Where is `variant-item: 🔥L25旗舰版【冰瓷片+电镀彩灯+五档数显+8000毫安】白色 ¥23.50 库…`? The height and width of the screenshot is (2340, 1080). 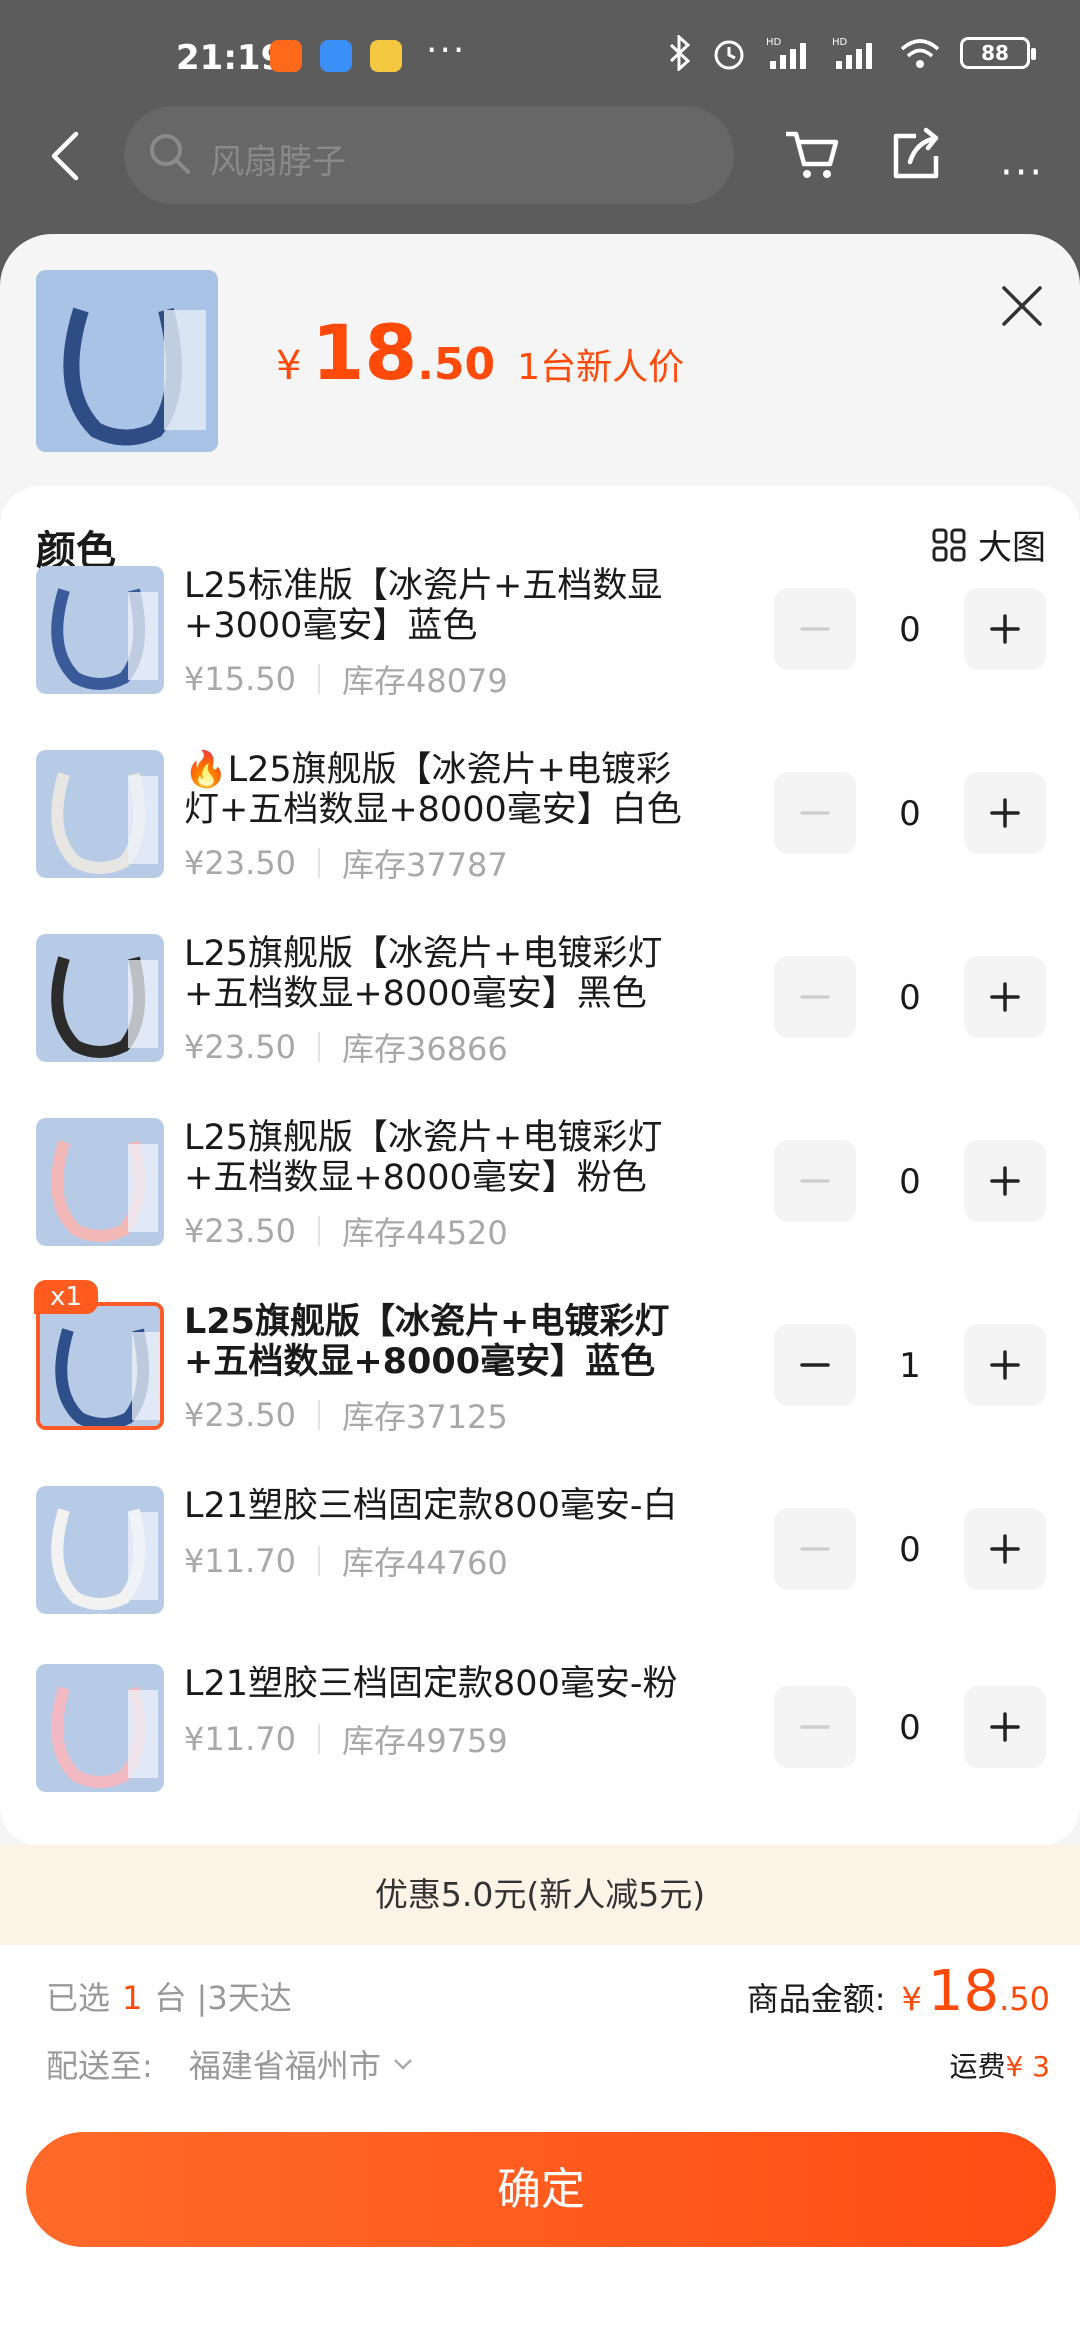 variant-item: 🔥L25旗舰版【冰瓷片+电镀彩灯+五档数显+8000毫安】白色 ¥23.50 库… is located at coordinates (540, 835).